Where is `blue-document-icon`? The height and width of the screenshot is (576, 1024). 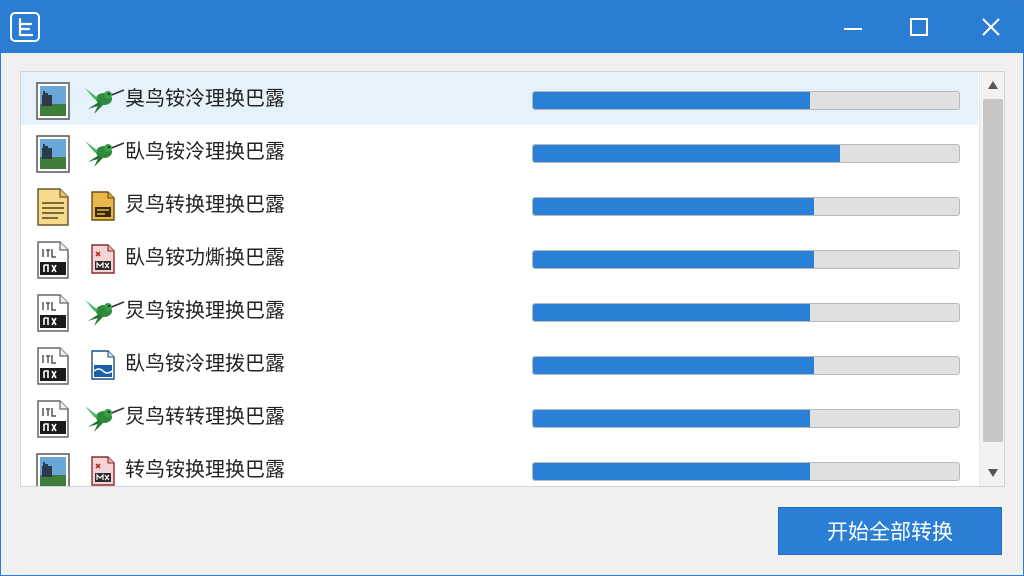 blue-document-icon is located at coordinates (104, 365).